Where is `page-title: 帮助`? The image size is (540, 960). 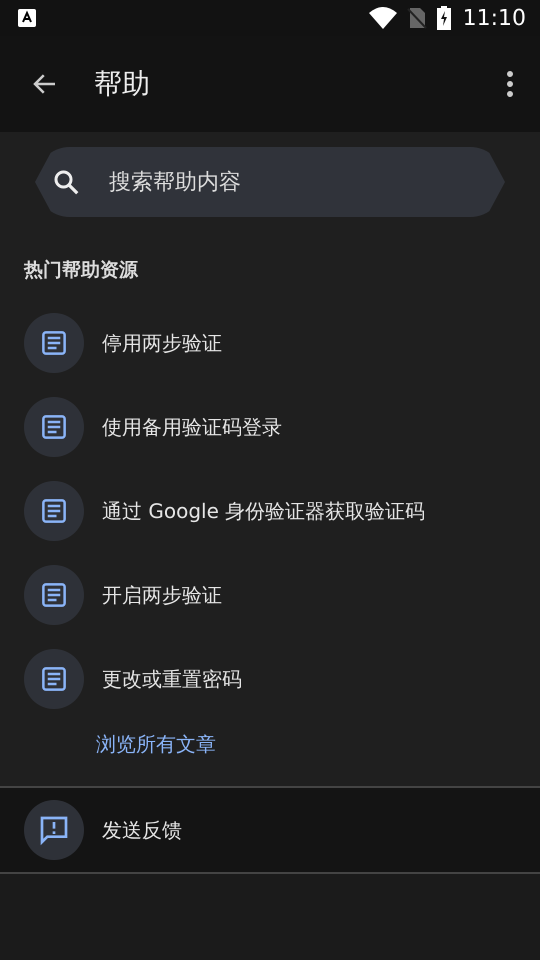 page-title: 帮助 is located at coordinates (122, 84).